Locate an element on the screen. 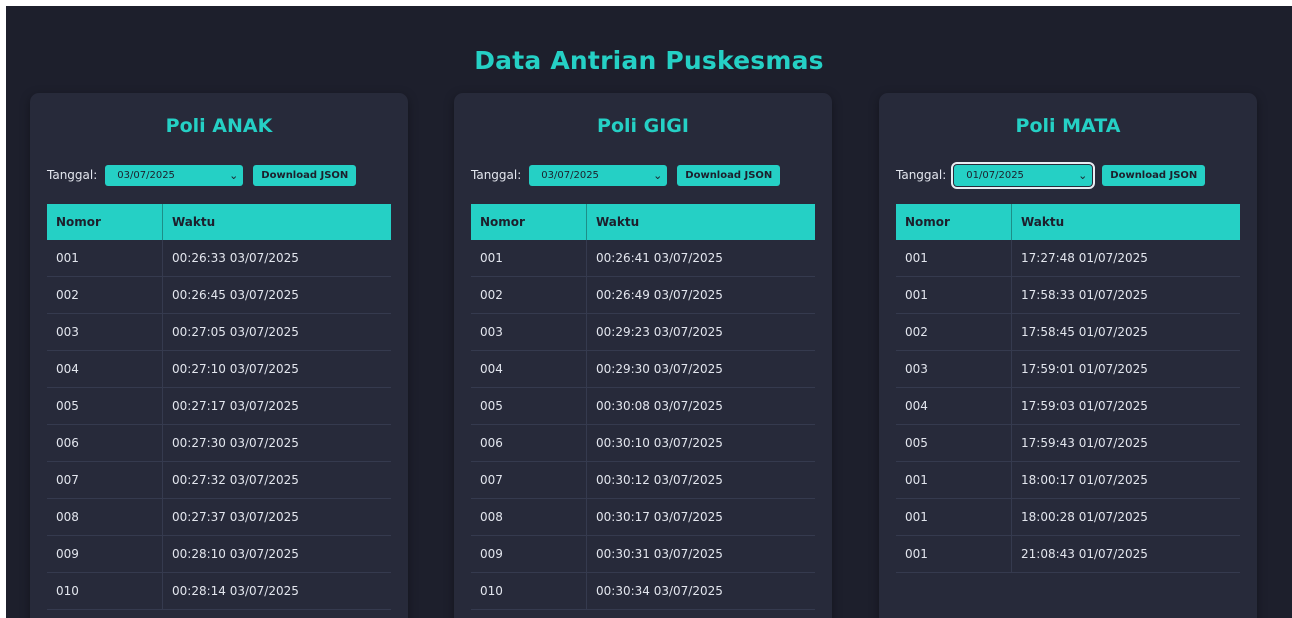  table-row: 003 00:29:23 03/07/2025 is located at coordinates (643, 332).